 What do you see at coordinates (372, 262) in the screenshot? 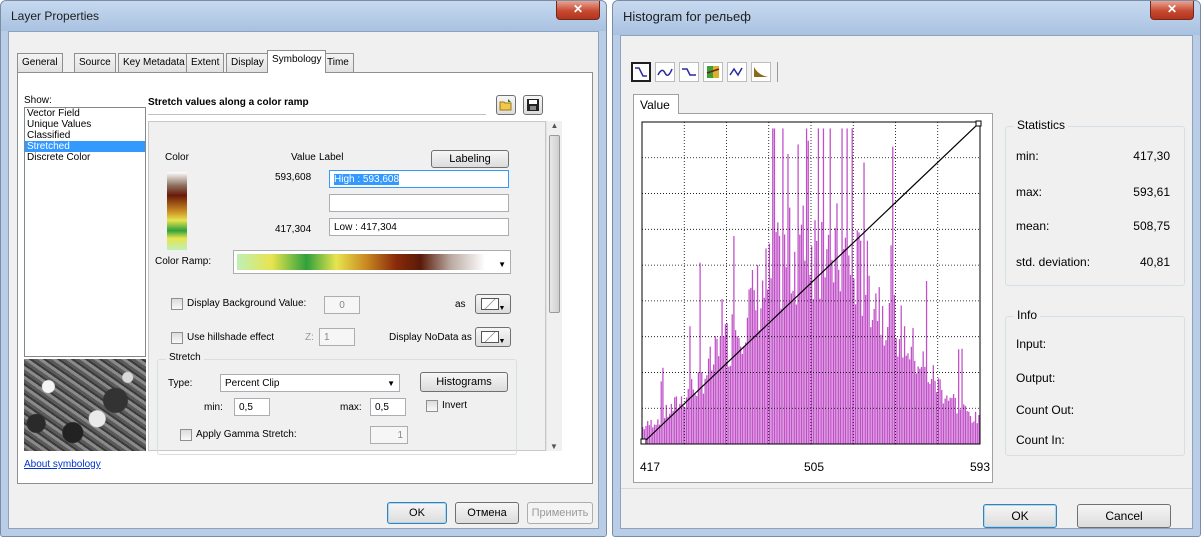
I see `color-ramp-select: ▼` at bounding box center [372, 262].